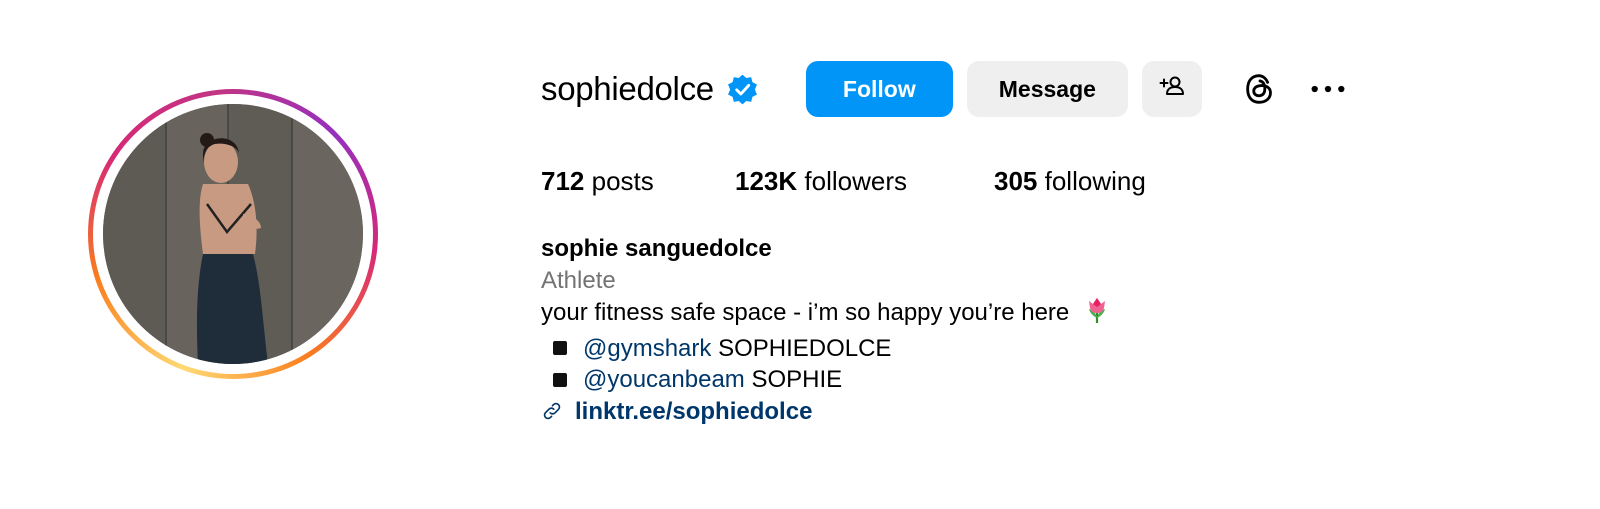 The height and width of the screenshot is (509, 1600). What do you see at coordinates (879, 89) in the screenshot?
I see `follow-button: Follow` at bounding box center [879, 89].